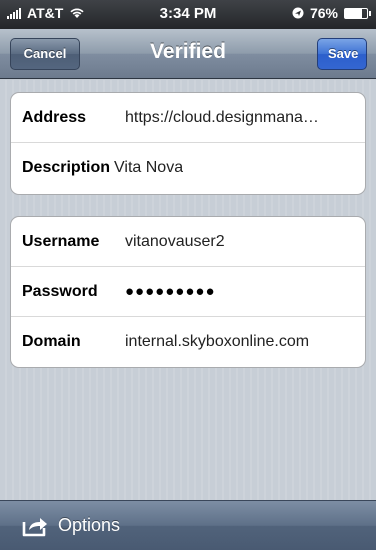 The height and width of the screenshot is (550, 376). What do you see at coordinates (188, 168) in the screenshot?
I see `description-row: Description Vita Nova` at bounding box center [188, 168].